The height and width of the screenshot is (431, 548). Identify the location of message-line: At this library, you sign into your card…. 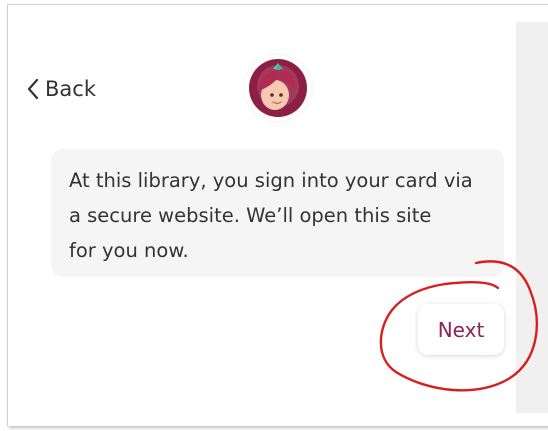
(271, 180).